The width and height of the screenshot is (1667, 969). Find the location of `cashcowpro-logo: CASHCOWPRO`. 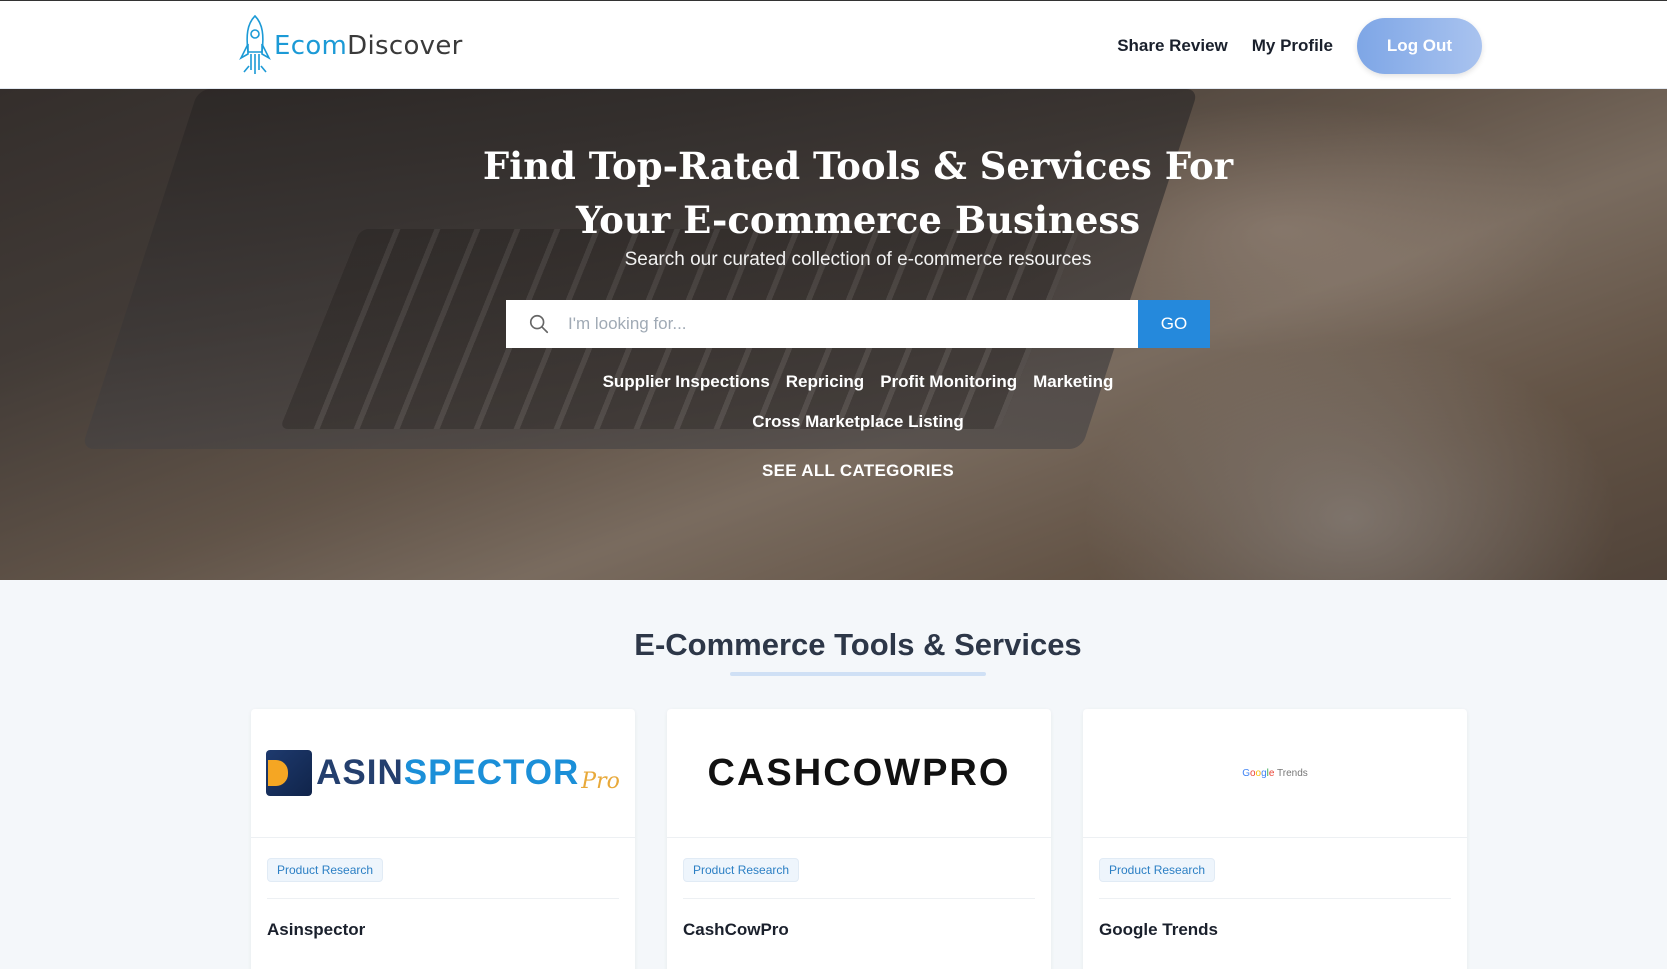

cashcowpro-logo: CASHCOWPRO is located at coordinates (859, 772).